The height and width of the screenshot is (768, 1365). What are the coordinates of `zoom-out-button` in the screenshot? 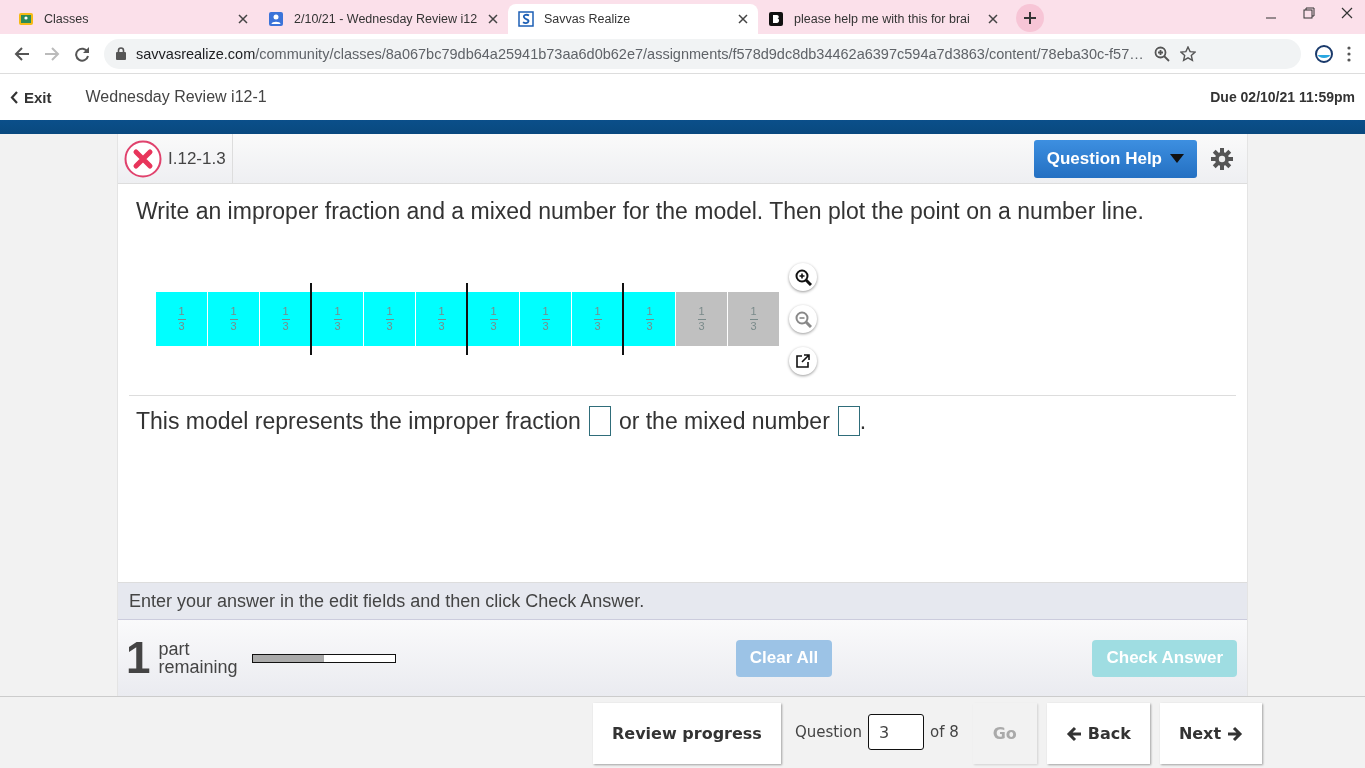 It's located at (803, 319).